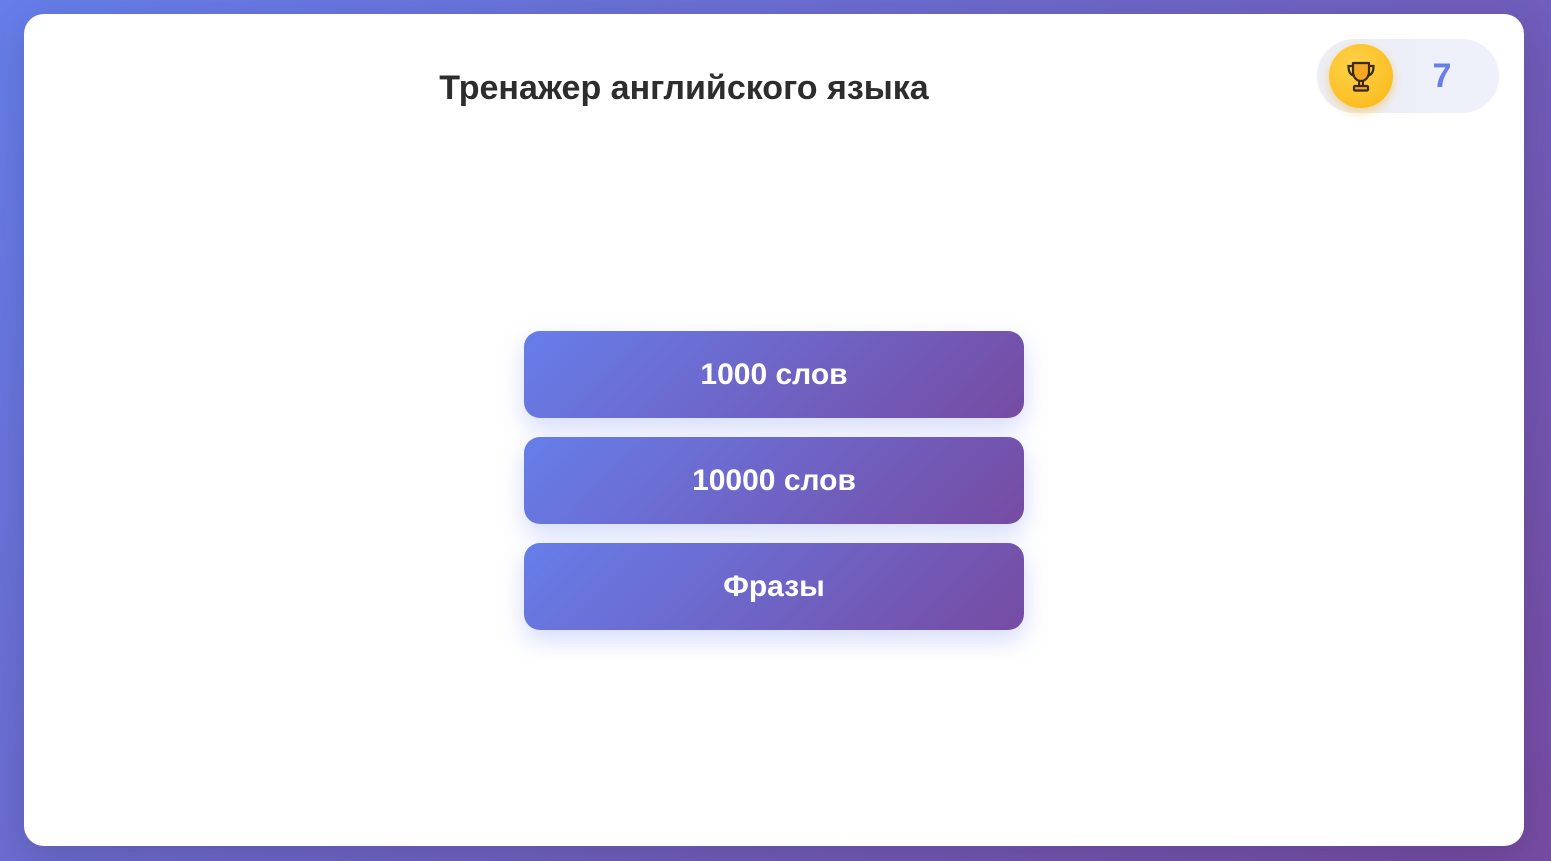 The width and height of the screenshot is (1551, 861). What do you see at coordinates (1442, 75) in the screenshot?
I see `score-value: 7` at bounding box center [1442, 75].